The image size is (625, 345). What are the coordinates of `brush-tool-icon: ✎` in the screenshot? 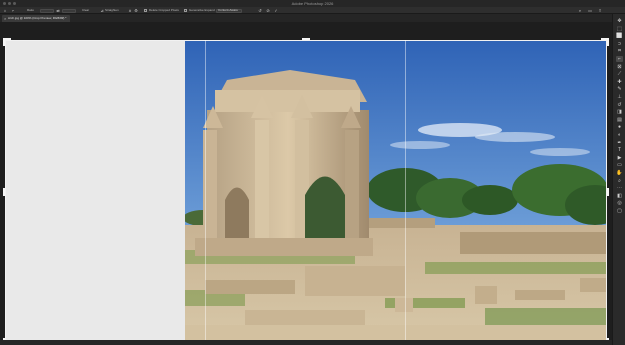 It's located at (619, 89).